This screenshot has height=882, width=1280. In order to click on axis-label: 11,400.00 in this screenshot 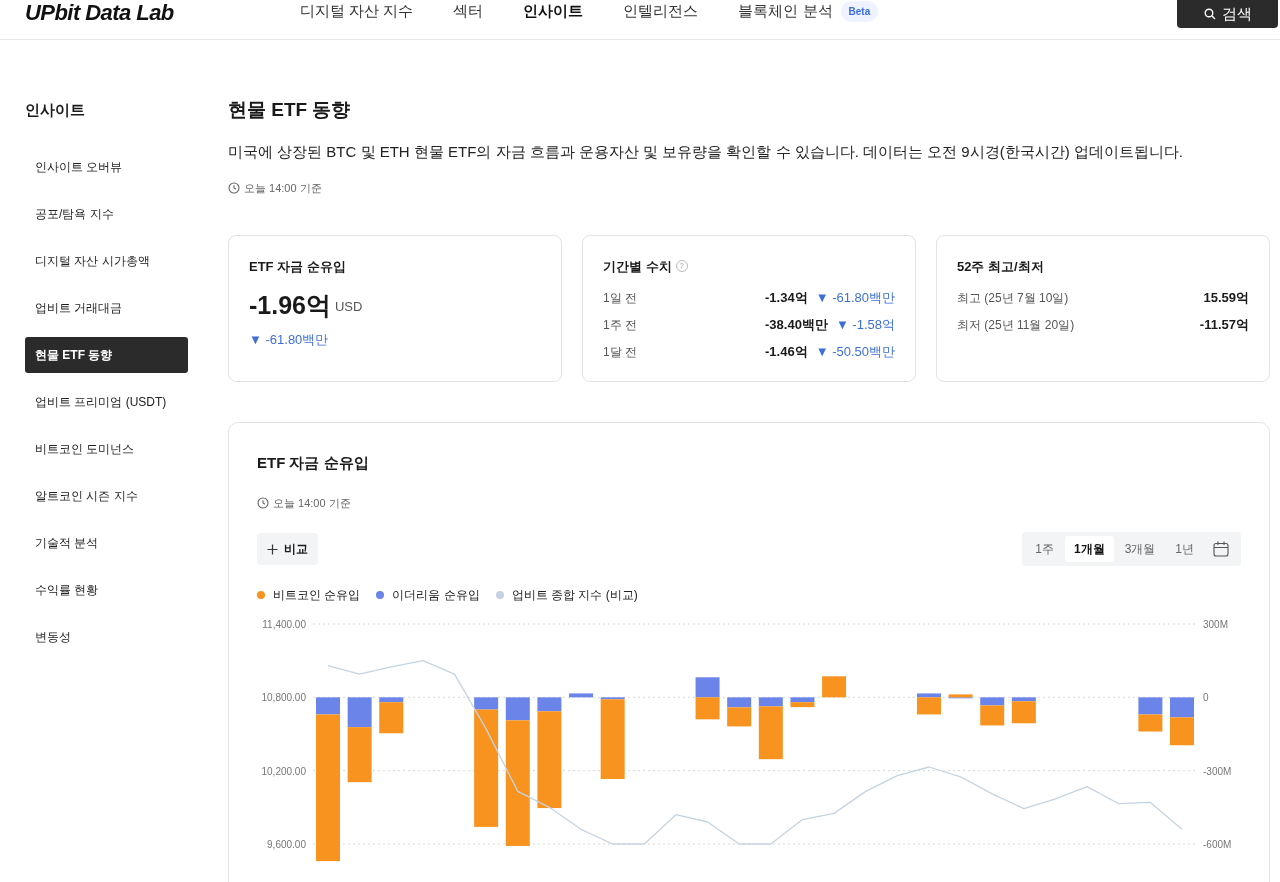, I will do `click(284, 624)`.